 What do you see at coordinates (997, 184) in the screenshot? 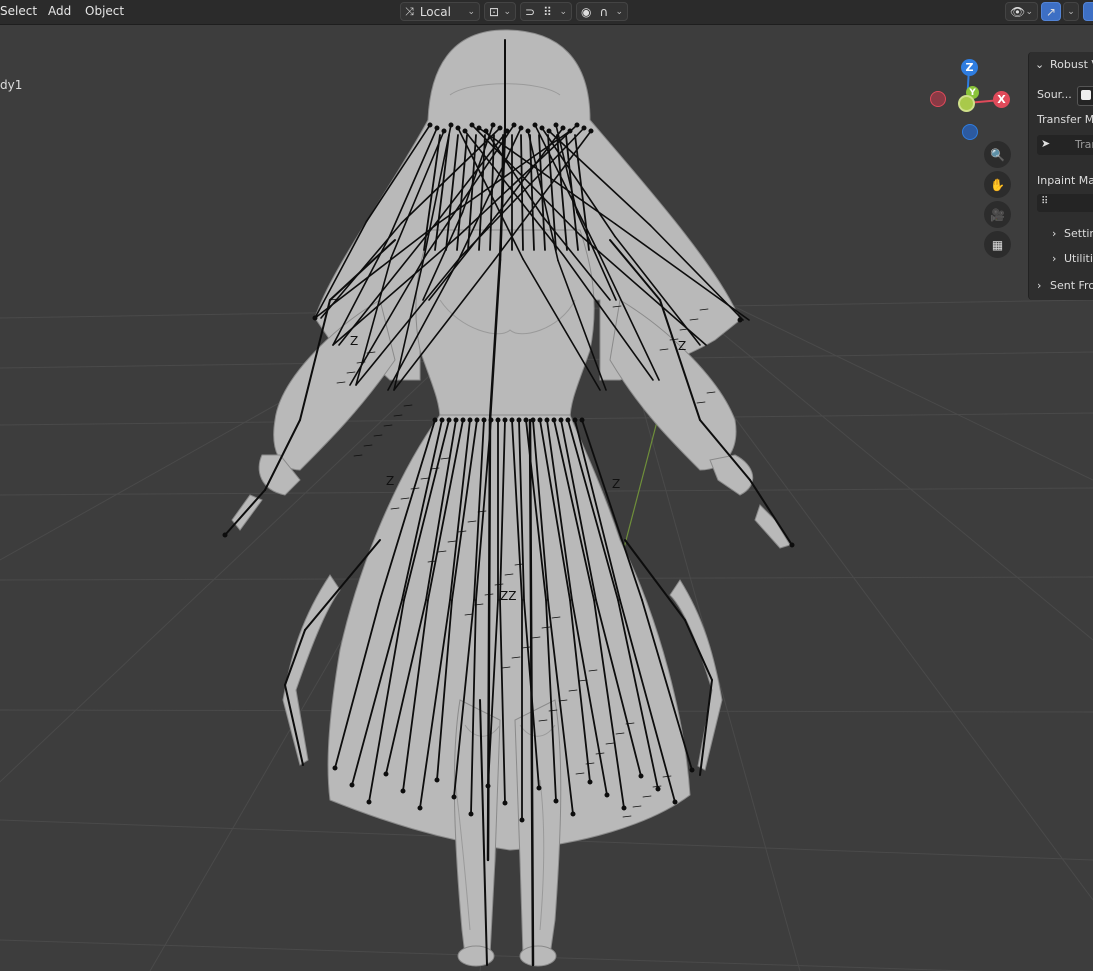
I see `hand-pan-icon: ✋` at bounding box center [997, 184].